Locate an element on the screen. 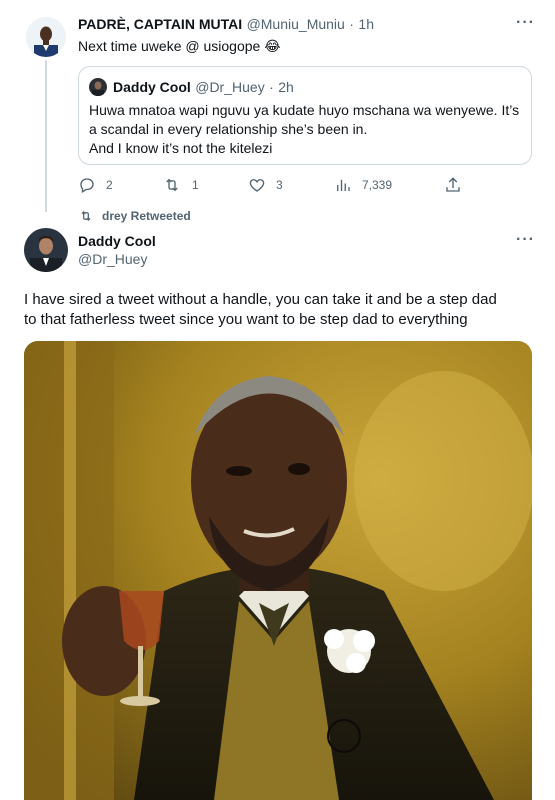  quote-time: 2h is located at coordinates (286, 87).